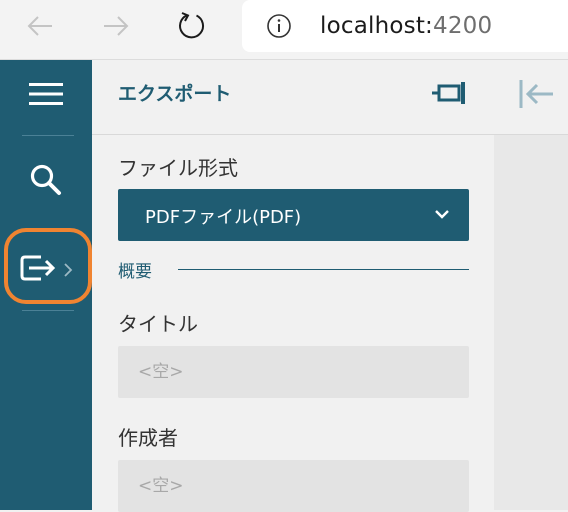  Describe the element at coordinates (38, 268) in the screenshot. I see `export-icon` at that location.